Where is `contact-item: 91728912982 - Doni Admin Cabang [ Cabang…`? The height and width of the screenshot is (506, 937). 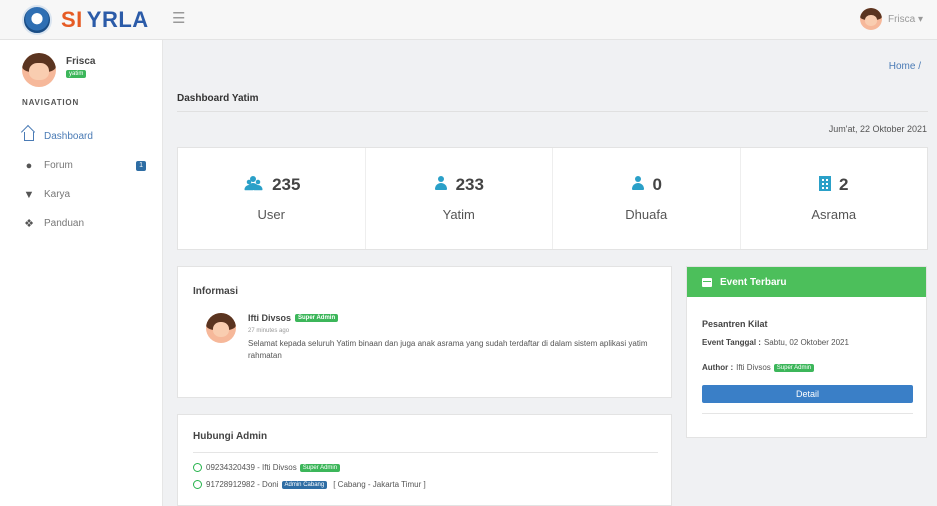 contact-item: 91728912982 - Doni Admin Cabang [ Cabang… is located at coordinates (309, 484).